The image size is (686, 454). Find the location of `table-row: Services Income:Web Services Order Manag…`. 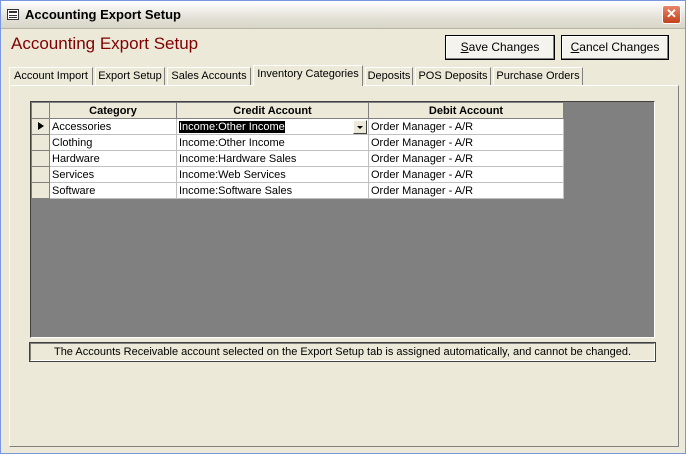

table-row: Services Income:Web Services Order Manag… is located at coordinates (297, 174).